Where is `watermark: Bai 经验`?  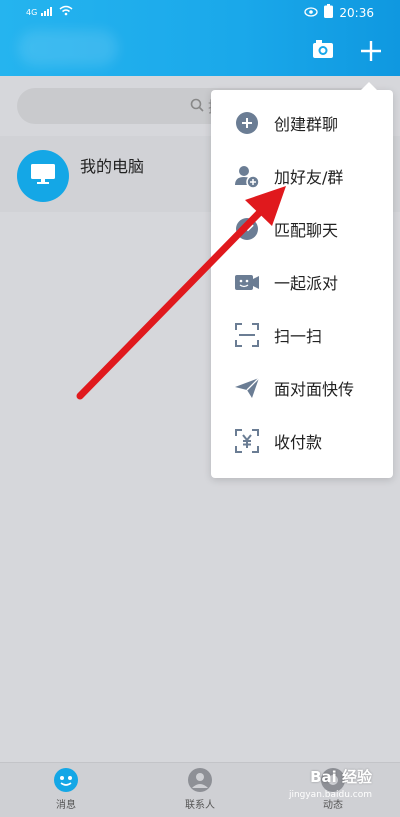 watermark: Bai 经验 is located at coordinates (341, 777).